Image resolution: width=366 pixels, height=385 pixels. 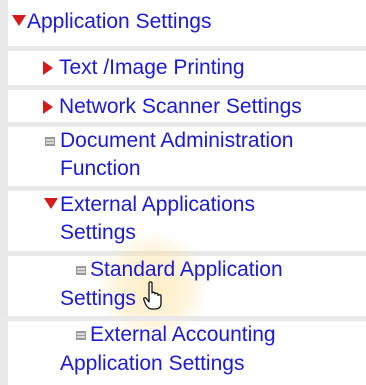 I want to click on menu-item-label: Network Scanner Settings, so click(x=180, y=106).